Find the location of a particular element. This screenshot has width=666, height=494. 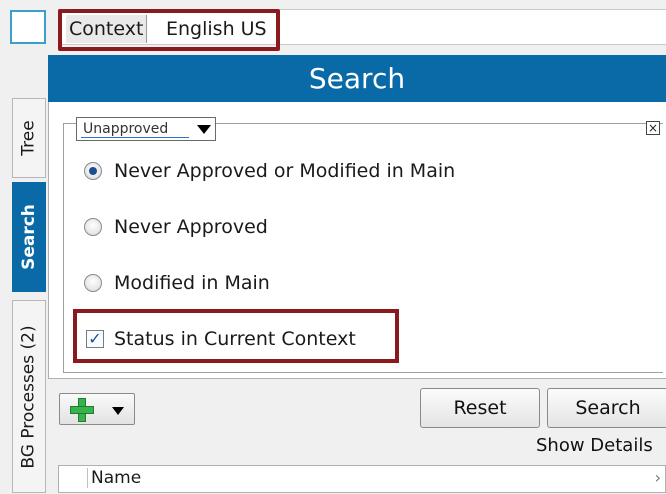

column-header-name: Name is located at coordinates (114, 478).